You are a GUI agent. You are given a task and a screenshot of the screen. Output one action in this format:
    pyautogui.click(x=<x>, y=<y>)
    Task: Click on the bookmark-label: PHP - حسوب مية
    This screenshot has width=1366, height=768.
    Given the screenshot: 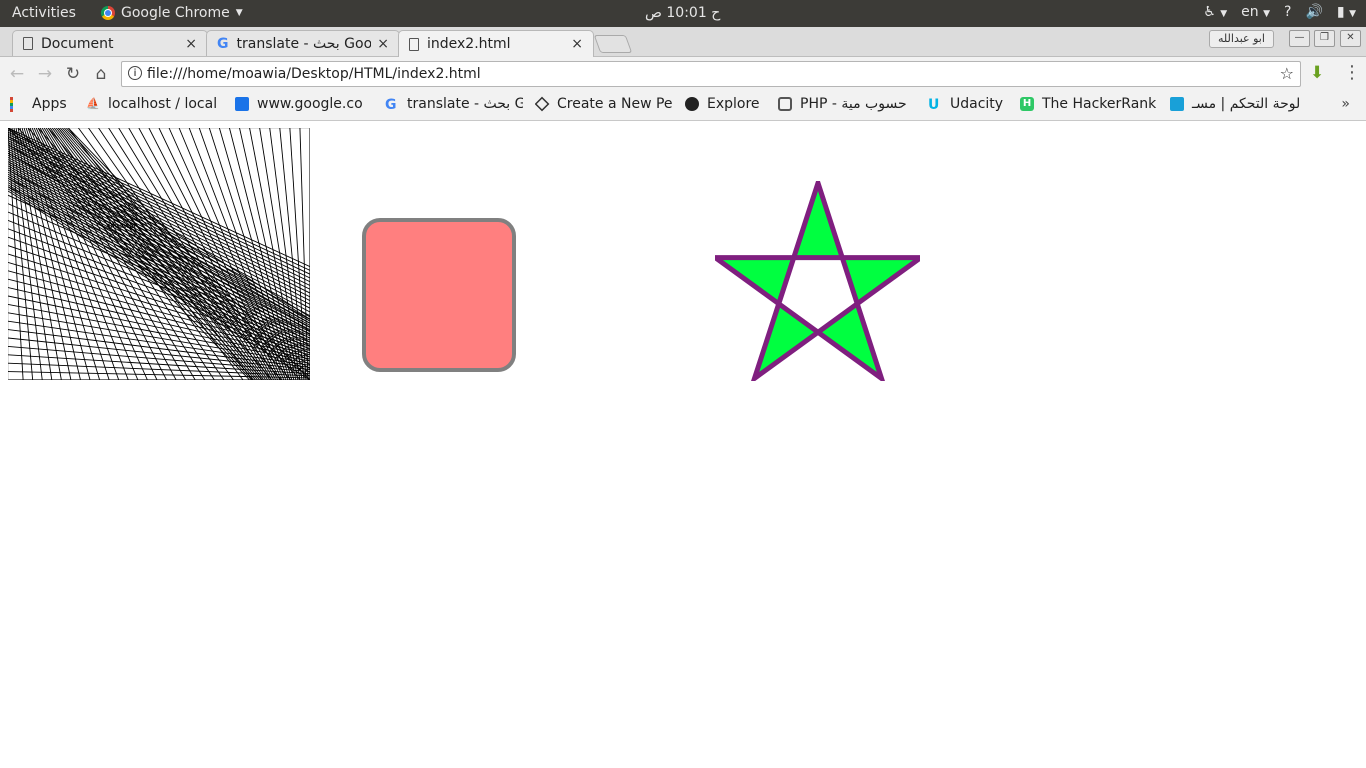 What is the action you would take?
    pyautogui.click(x=853, y=104)
    